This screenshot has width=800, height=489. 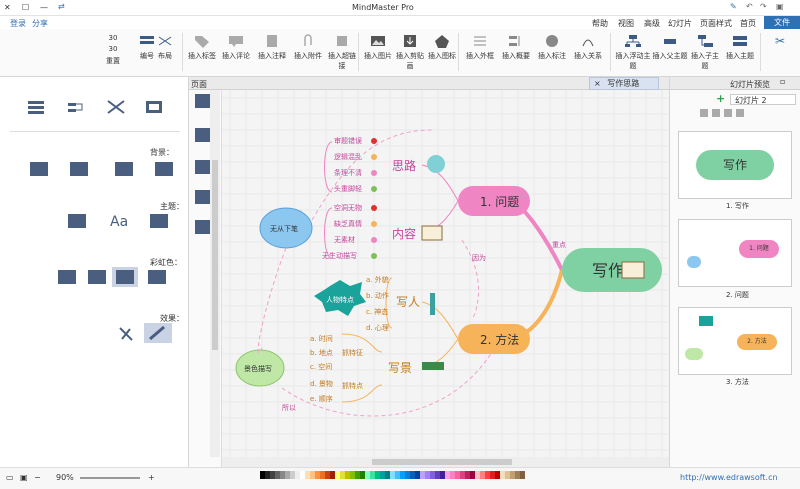 What do you see at coordinates (126, 334) in the screenshot?
I see `effect-option-1-icon` at bounding box center [126, 334].